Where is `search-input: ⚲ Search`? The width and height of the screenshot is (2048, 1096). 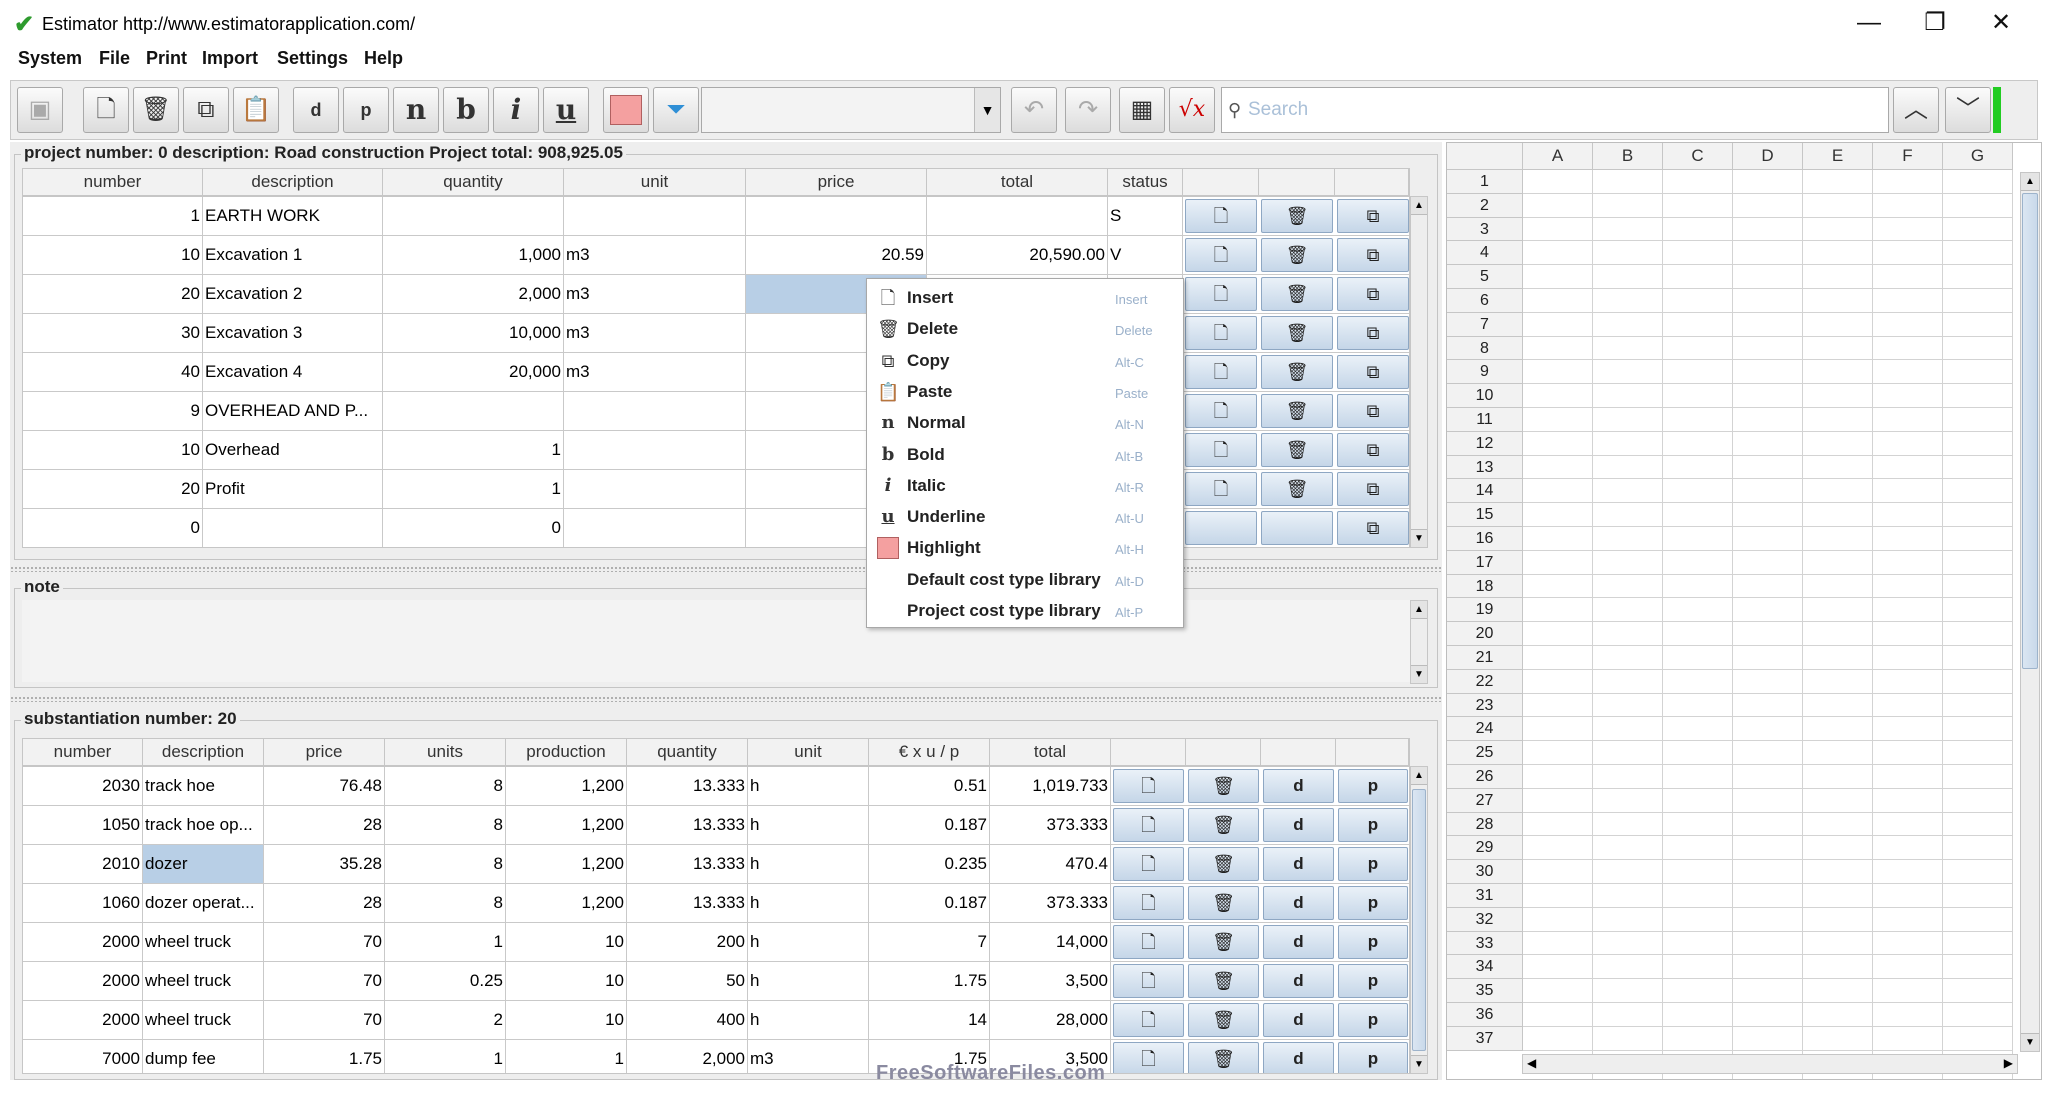 search-input: ⚲ Search is located at coordinates (1555, 110).